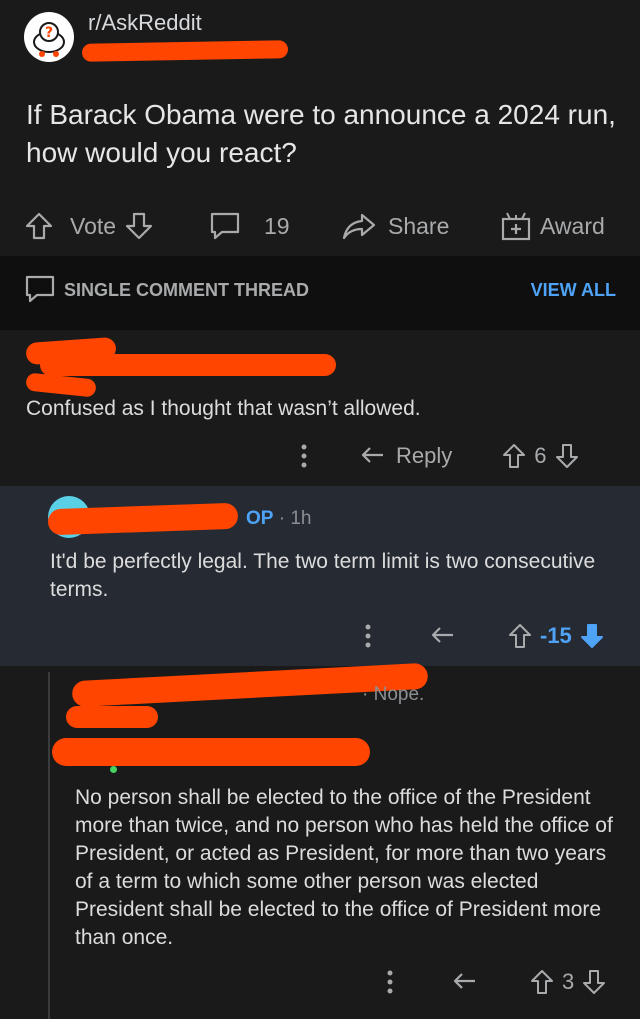 The width and height of the screenshot is (640, 1019). I want to click on award-icon, so click(516, 226).